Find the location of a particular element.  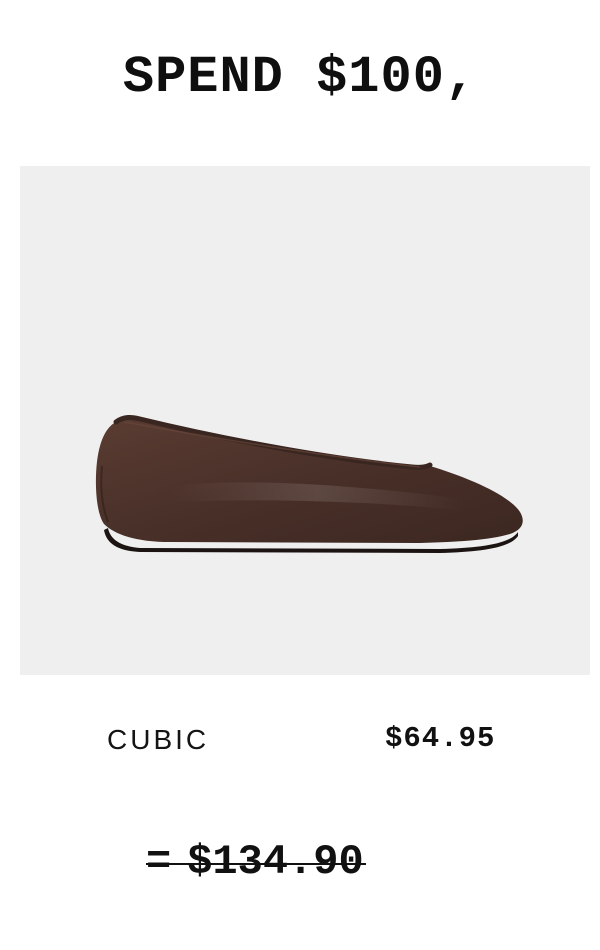

total-row: = $134.90 is located at coordinates (256, 862).